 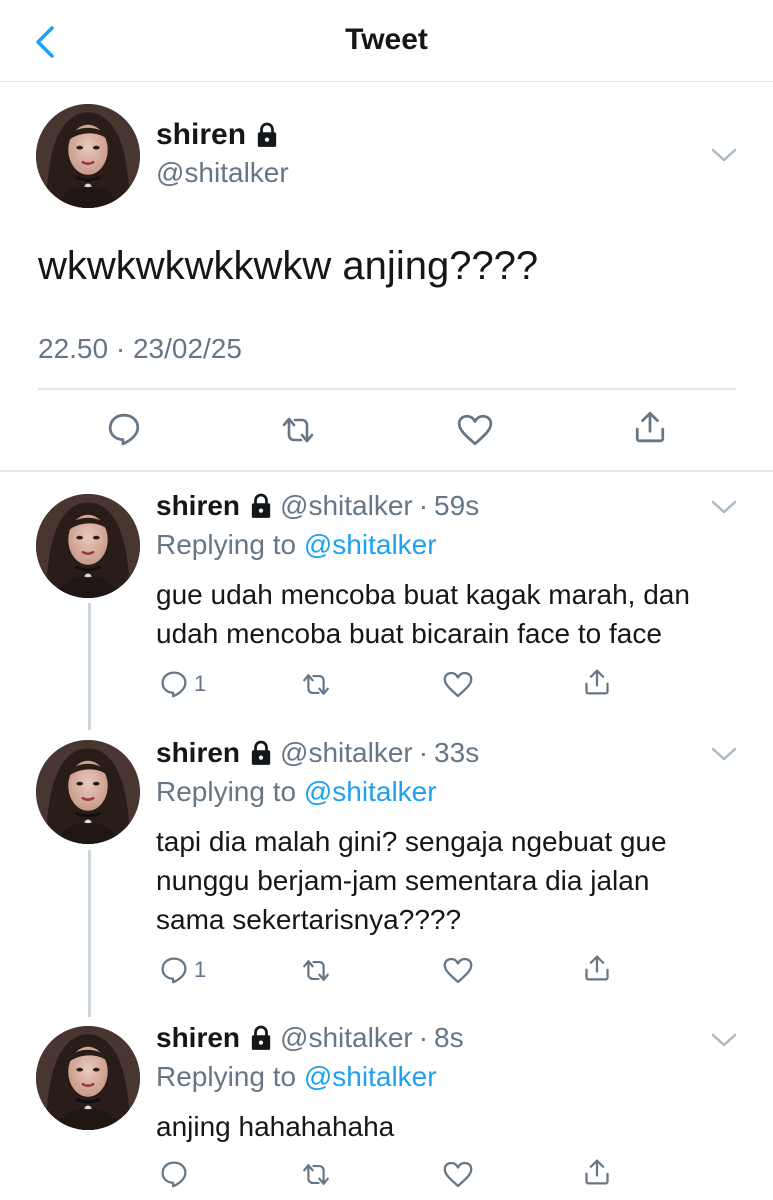 What do you see at coordinates (275, 1126) in the screenshot?
I see `reply-text: anjing hahahahaha` at bounding box center [275, 1126].